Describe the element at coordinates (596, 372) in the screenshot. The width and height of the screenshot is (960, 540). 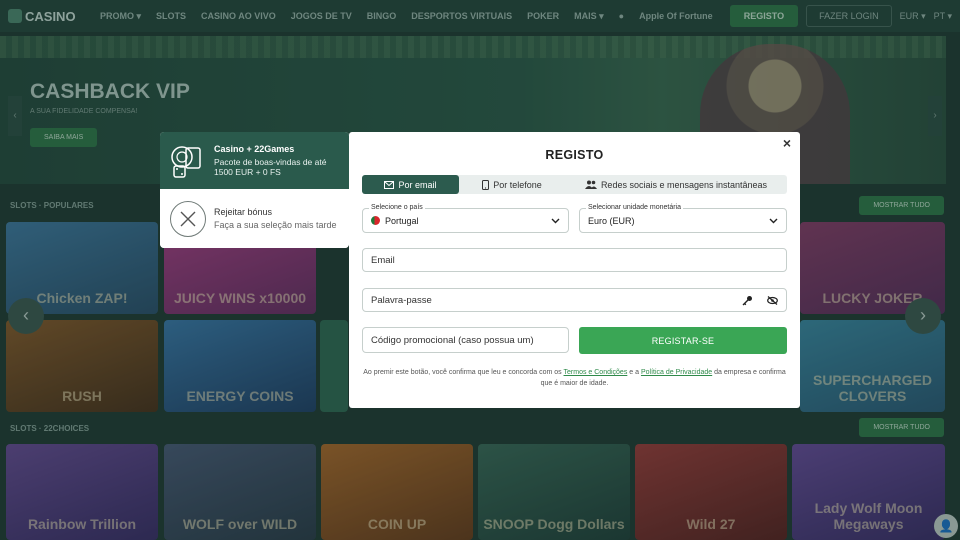
I see `terms-link: Termos e Condições` at that location.